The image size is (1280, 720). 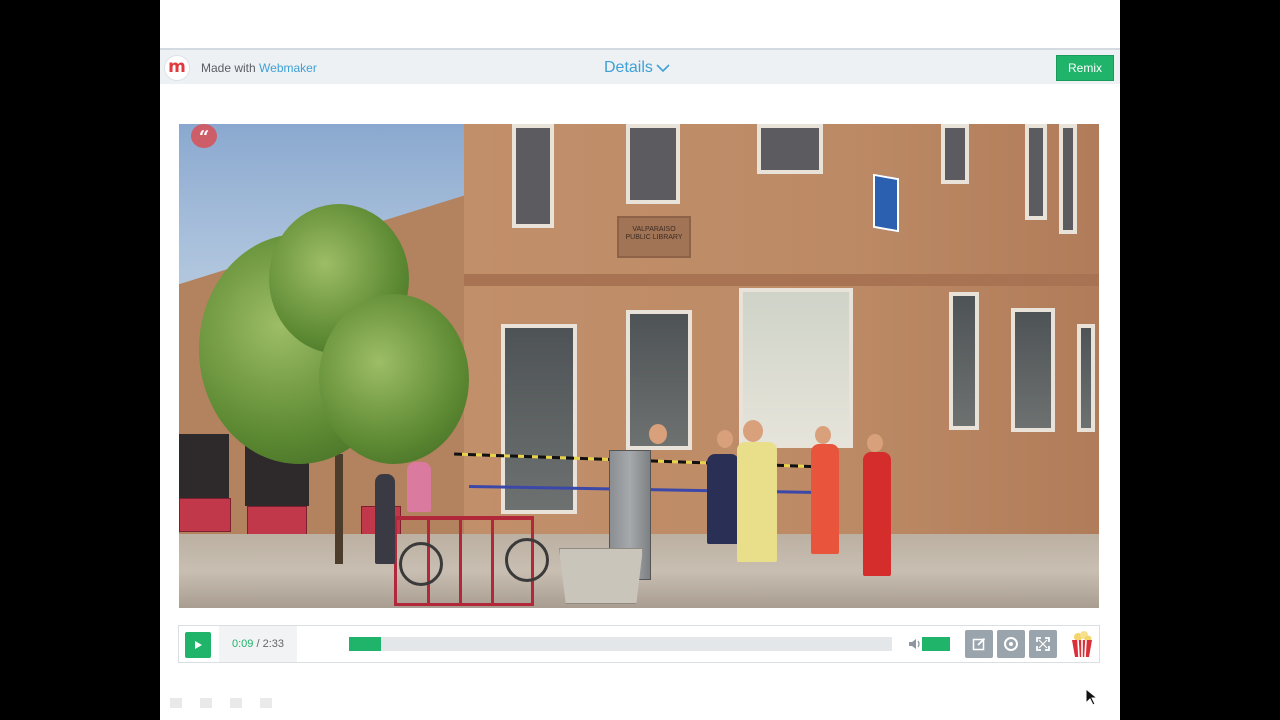 I want to click on webmaker-header-bar: m Made with Webmaker Details Remix, so click(x=640, y=66).